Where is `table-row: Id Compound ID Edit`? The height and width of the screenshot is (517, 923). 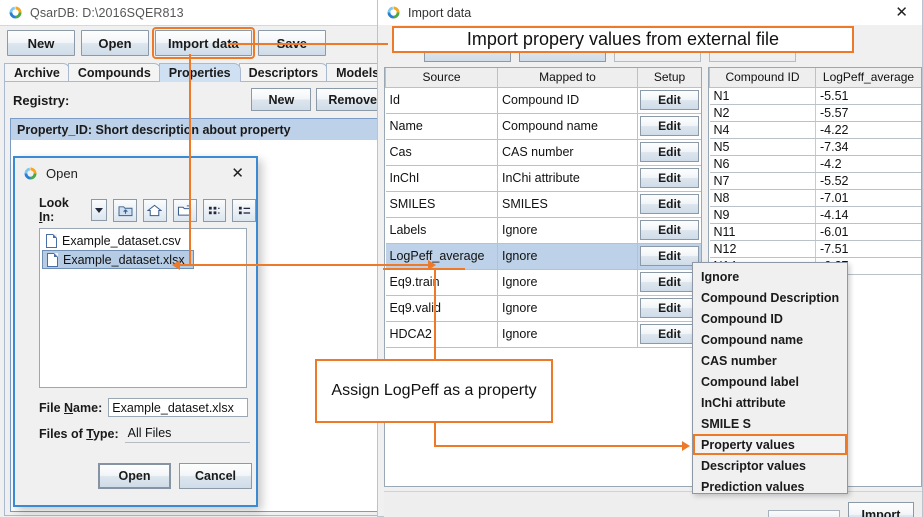 table-row: Id Compound ID Edit is located at coordinates (543, 100).